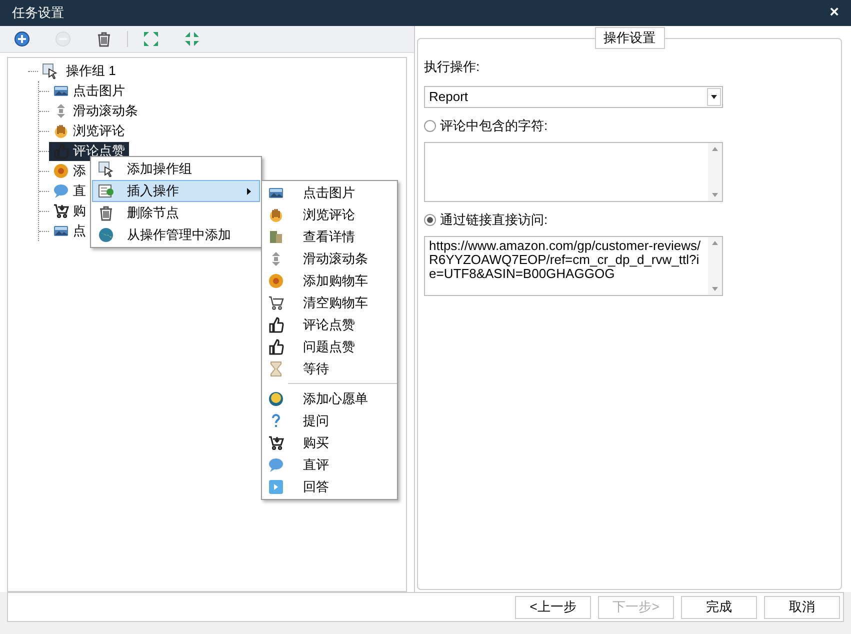 This screenshot has height=634, width=851. What do you see at coordinates (38, 13) in the screenshot?
I see `window-title: 任务设置` at bounding box center [38, 13].